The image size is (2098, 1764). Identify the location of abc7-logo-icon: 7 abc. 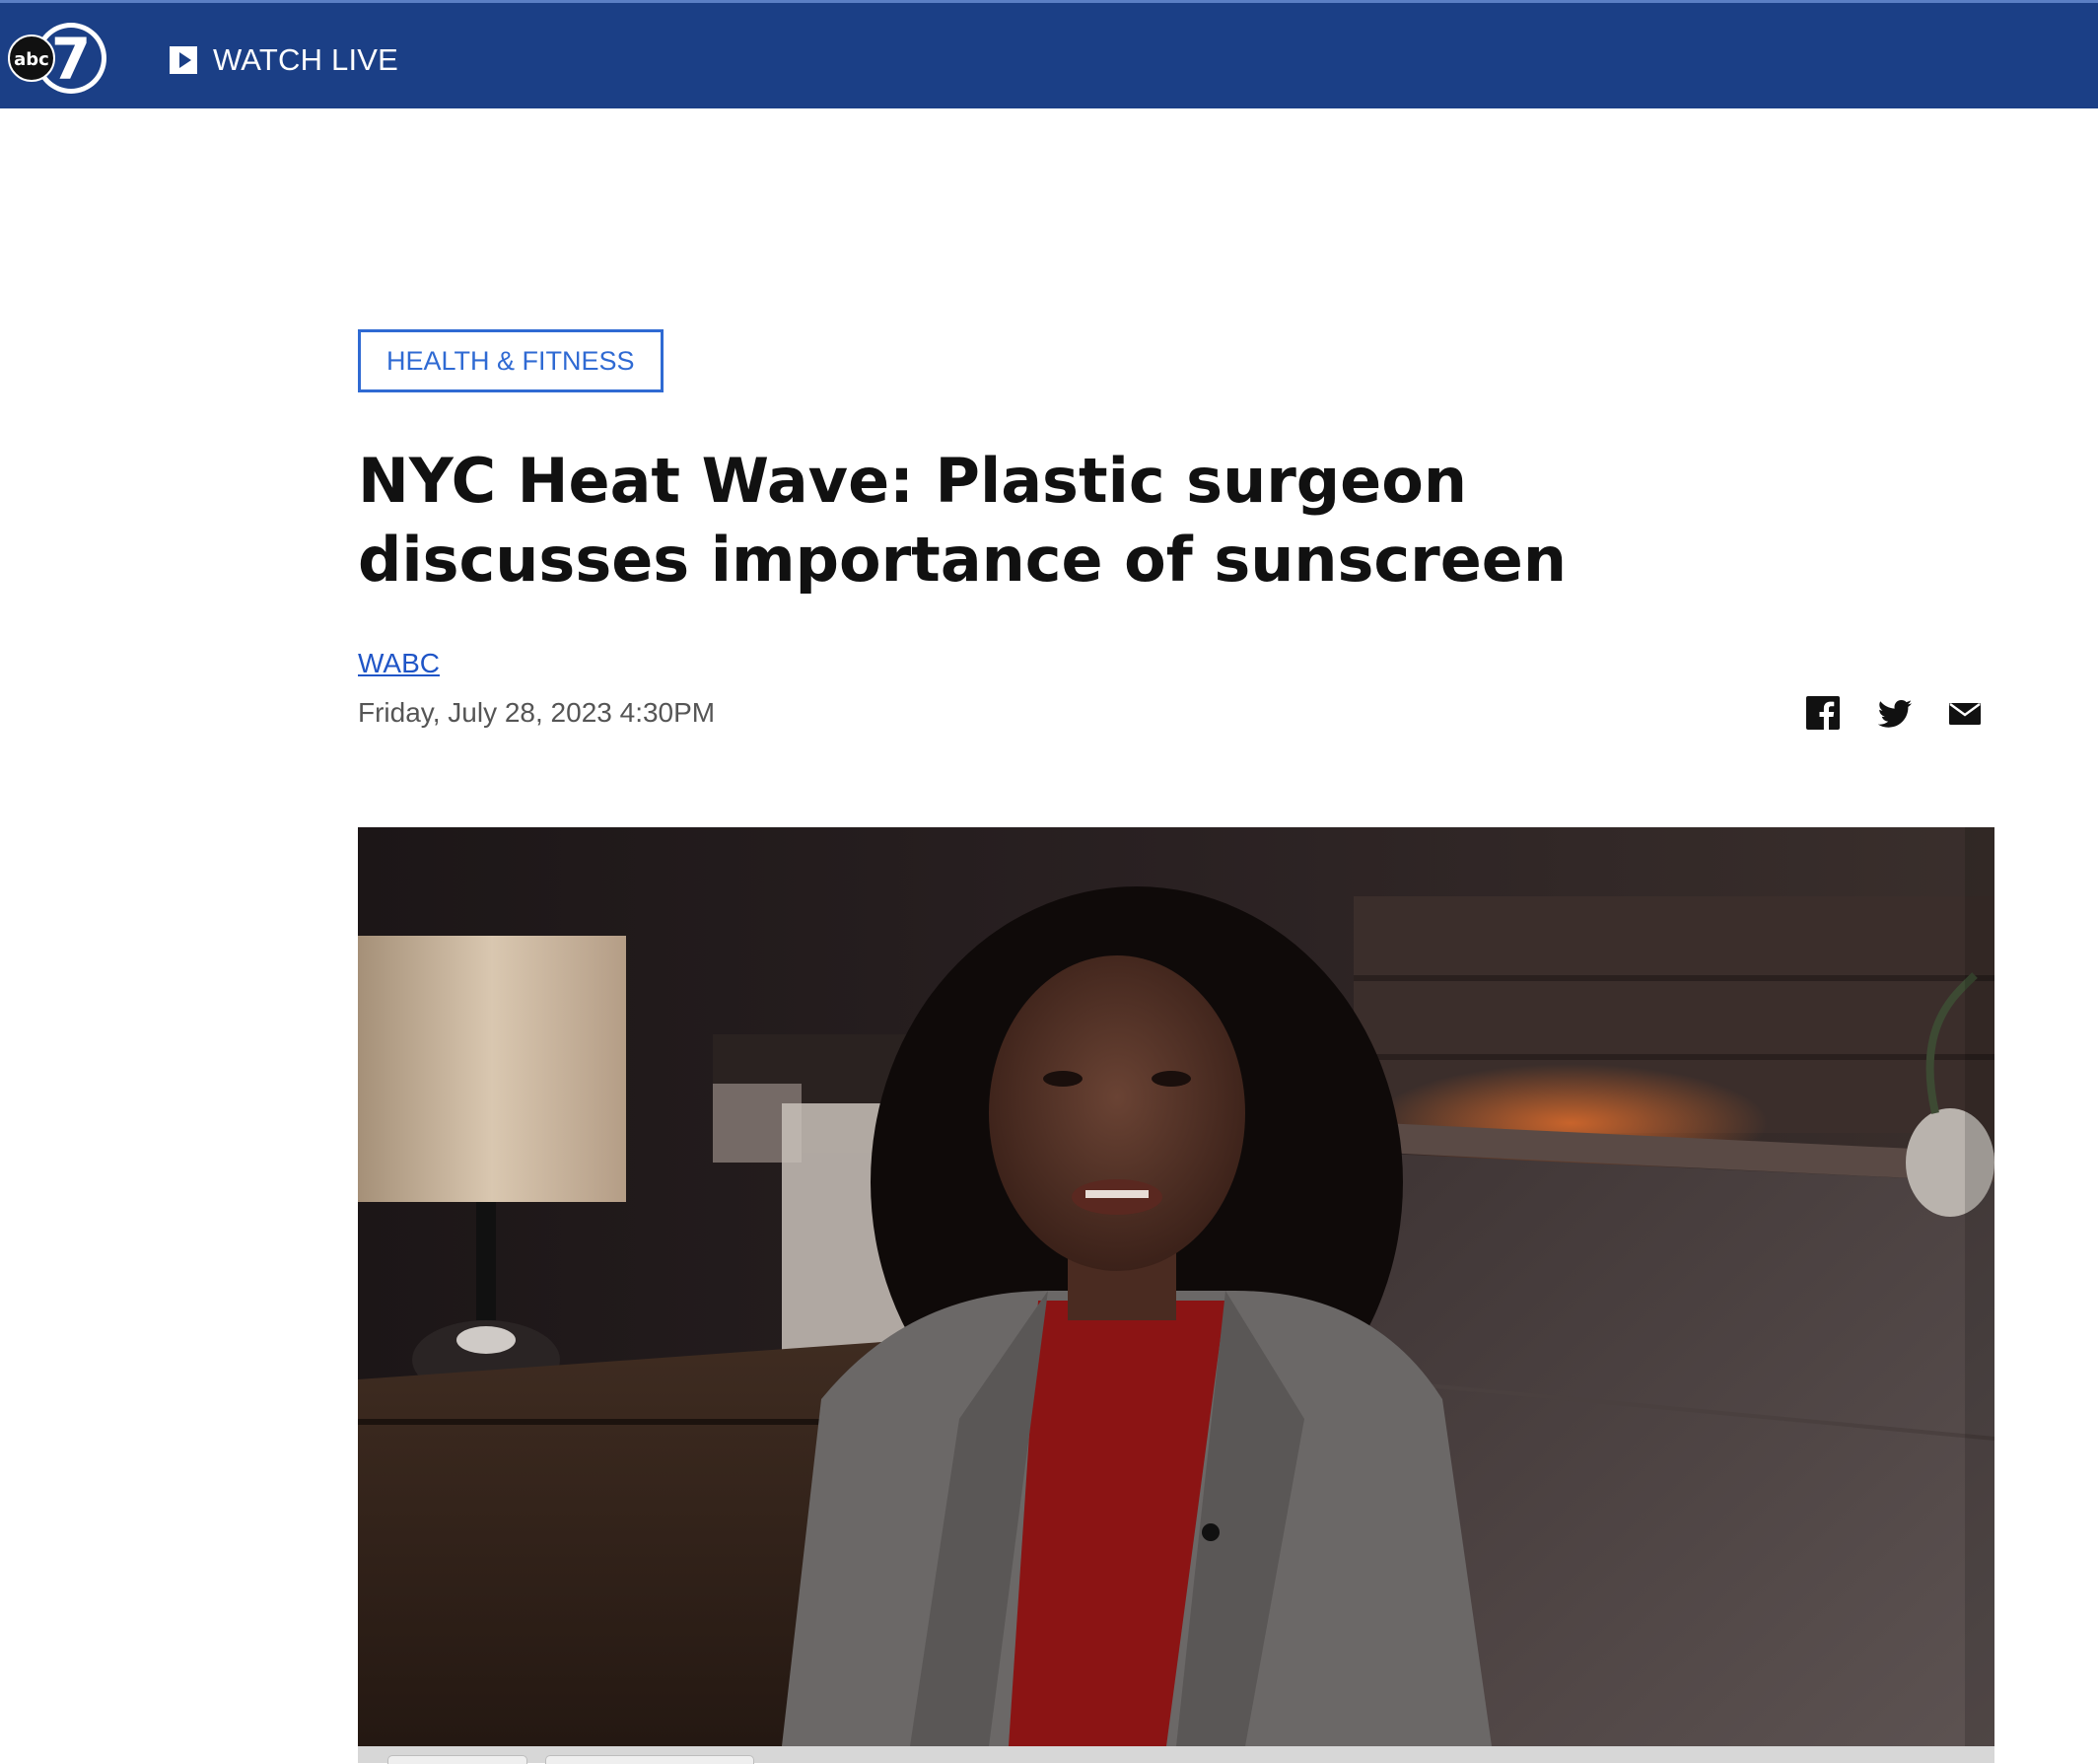
(57, 59).